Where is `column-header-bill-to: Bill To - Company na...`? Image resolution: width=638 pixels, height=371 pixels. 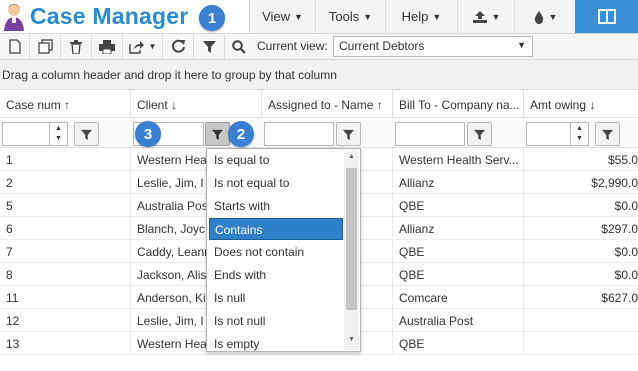 column-header-bill-to: Bill To - Company na... is located at coordinates (458, 104).